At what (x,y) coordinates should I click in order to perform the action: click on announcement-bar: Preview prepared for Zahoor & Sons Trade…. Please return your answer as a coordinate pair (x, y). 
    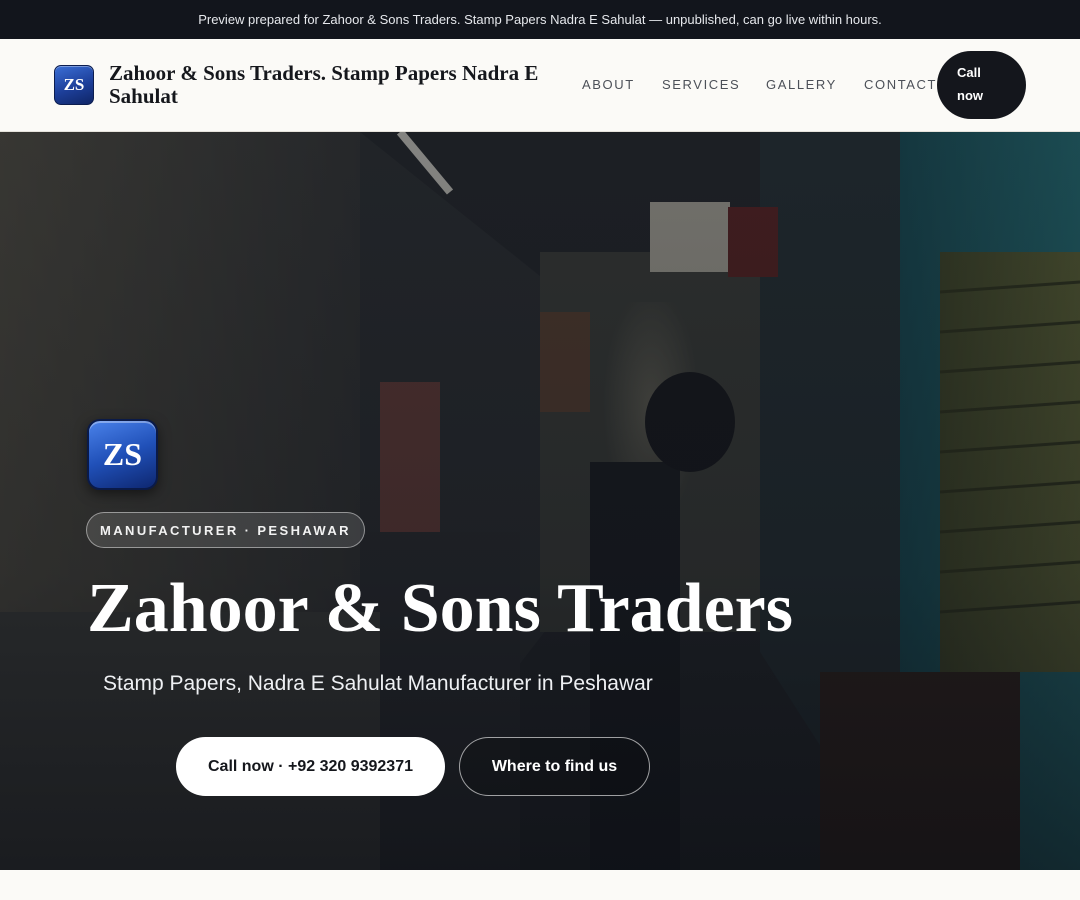
    Looking at the image, I should click on (540, 19).